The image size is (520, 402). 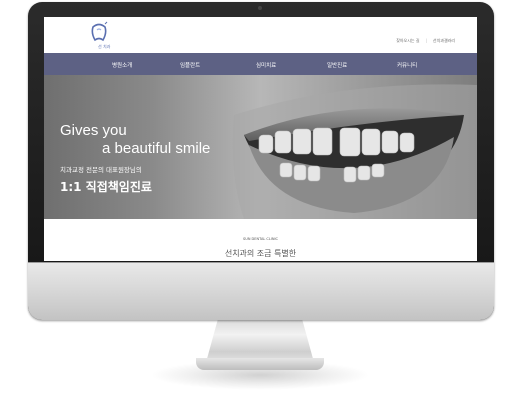 I want to click on hero-subtitle: 치과교정 전문의 대표원장님의, so click(x=101, y=170).